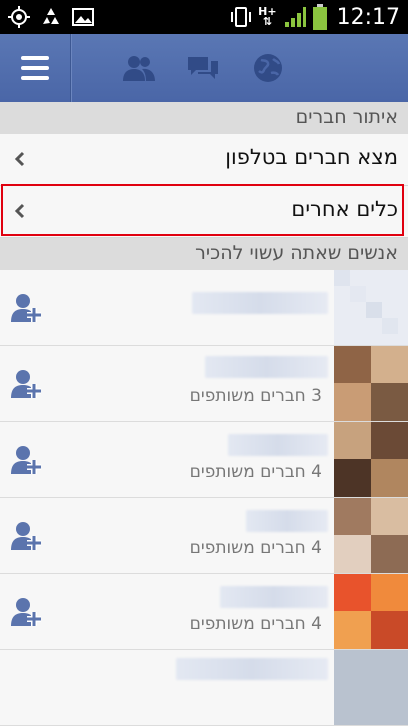 The width and height of the screenshot is (408, 726). Describe the element at coordinates (204, 160) in the screenshot. I see `find-friends-phone-row: מצא חברים בטלפון` at that location.